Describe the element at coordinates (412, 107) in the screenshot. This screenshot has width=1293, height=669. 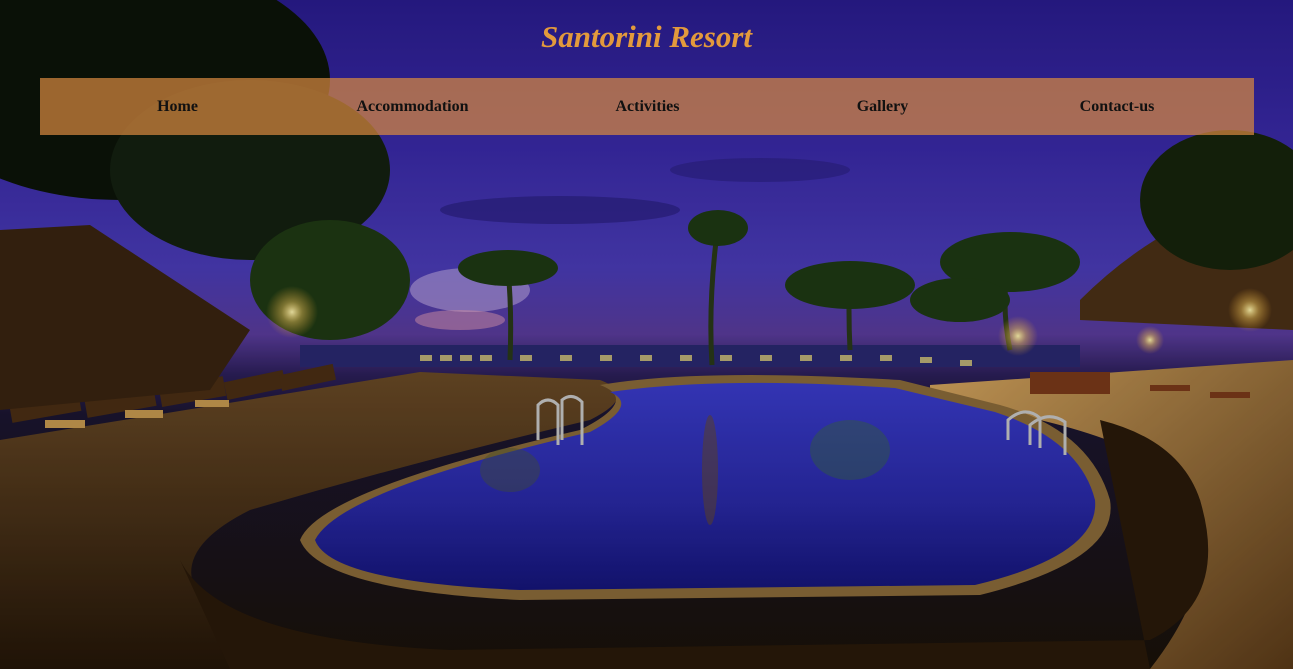
I see `nav-accommodation: Accommodation` at that location.